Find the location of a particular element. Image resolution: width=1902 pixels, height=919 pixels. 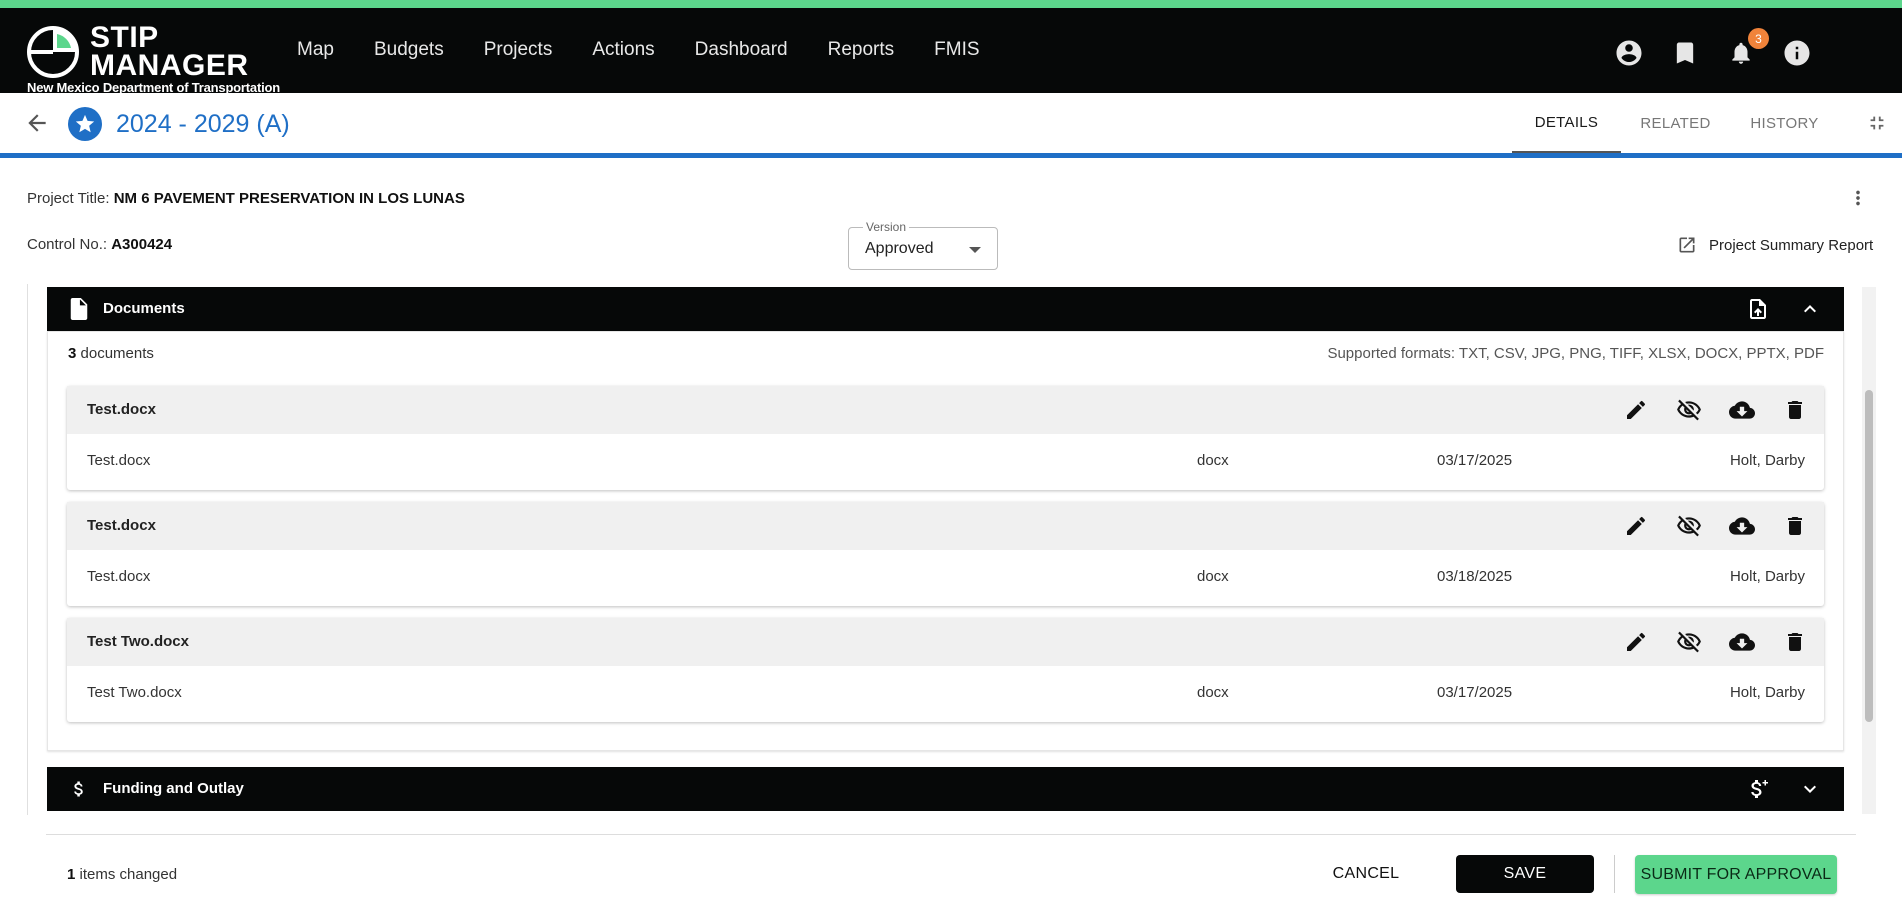

items-changed-status: 1 items changed is located at coordinates (122, 874).